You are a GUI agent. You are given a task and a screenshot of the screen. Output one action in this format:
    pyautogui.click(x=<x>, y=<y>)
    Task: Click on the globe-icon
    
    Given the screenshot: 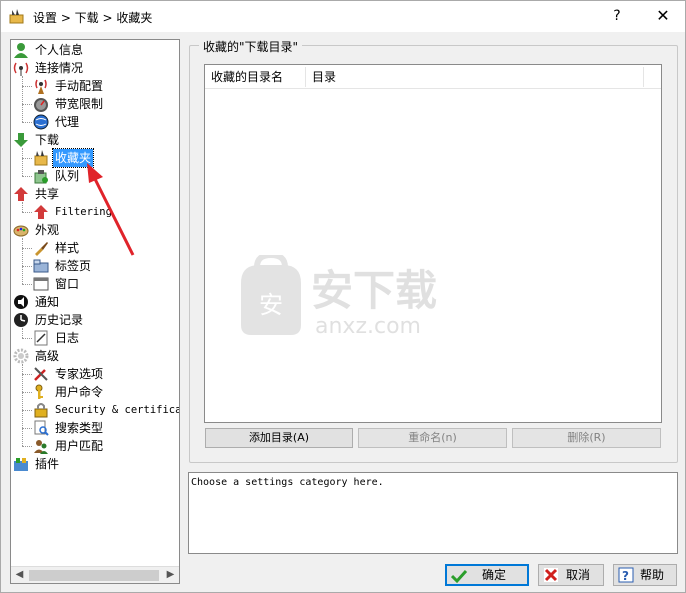 What is the action you would take?
    pyautogui.click(x=41, y=122)
    